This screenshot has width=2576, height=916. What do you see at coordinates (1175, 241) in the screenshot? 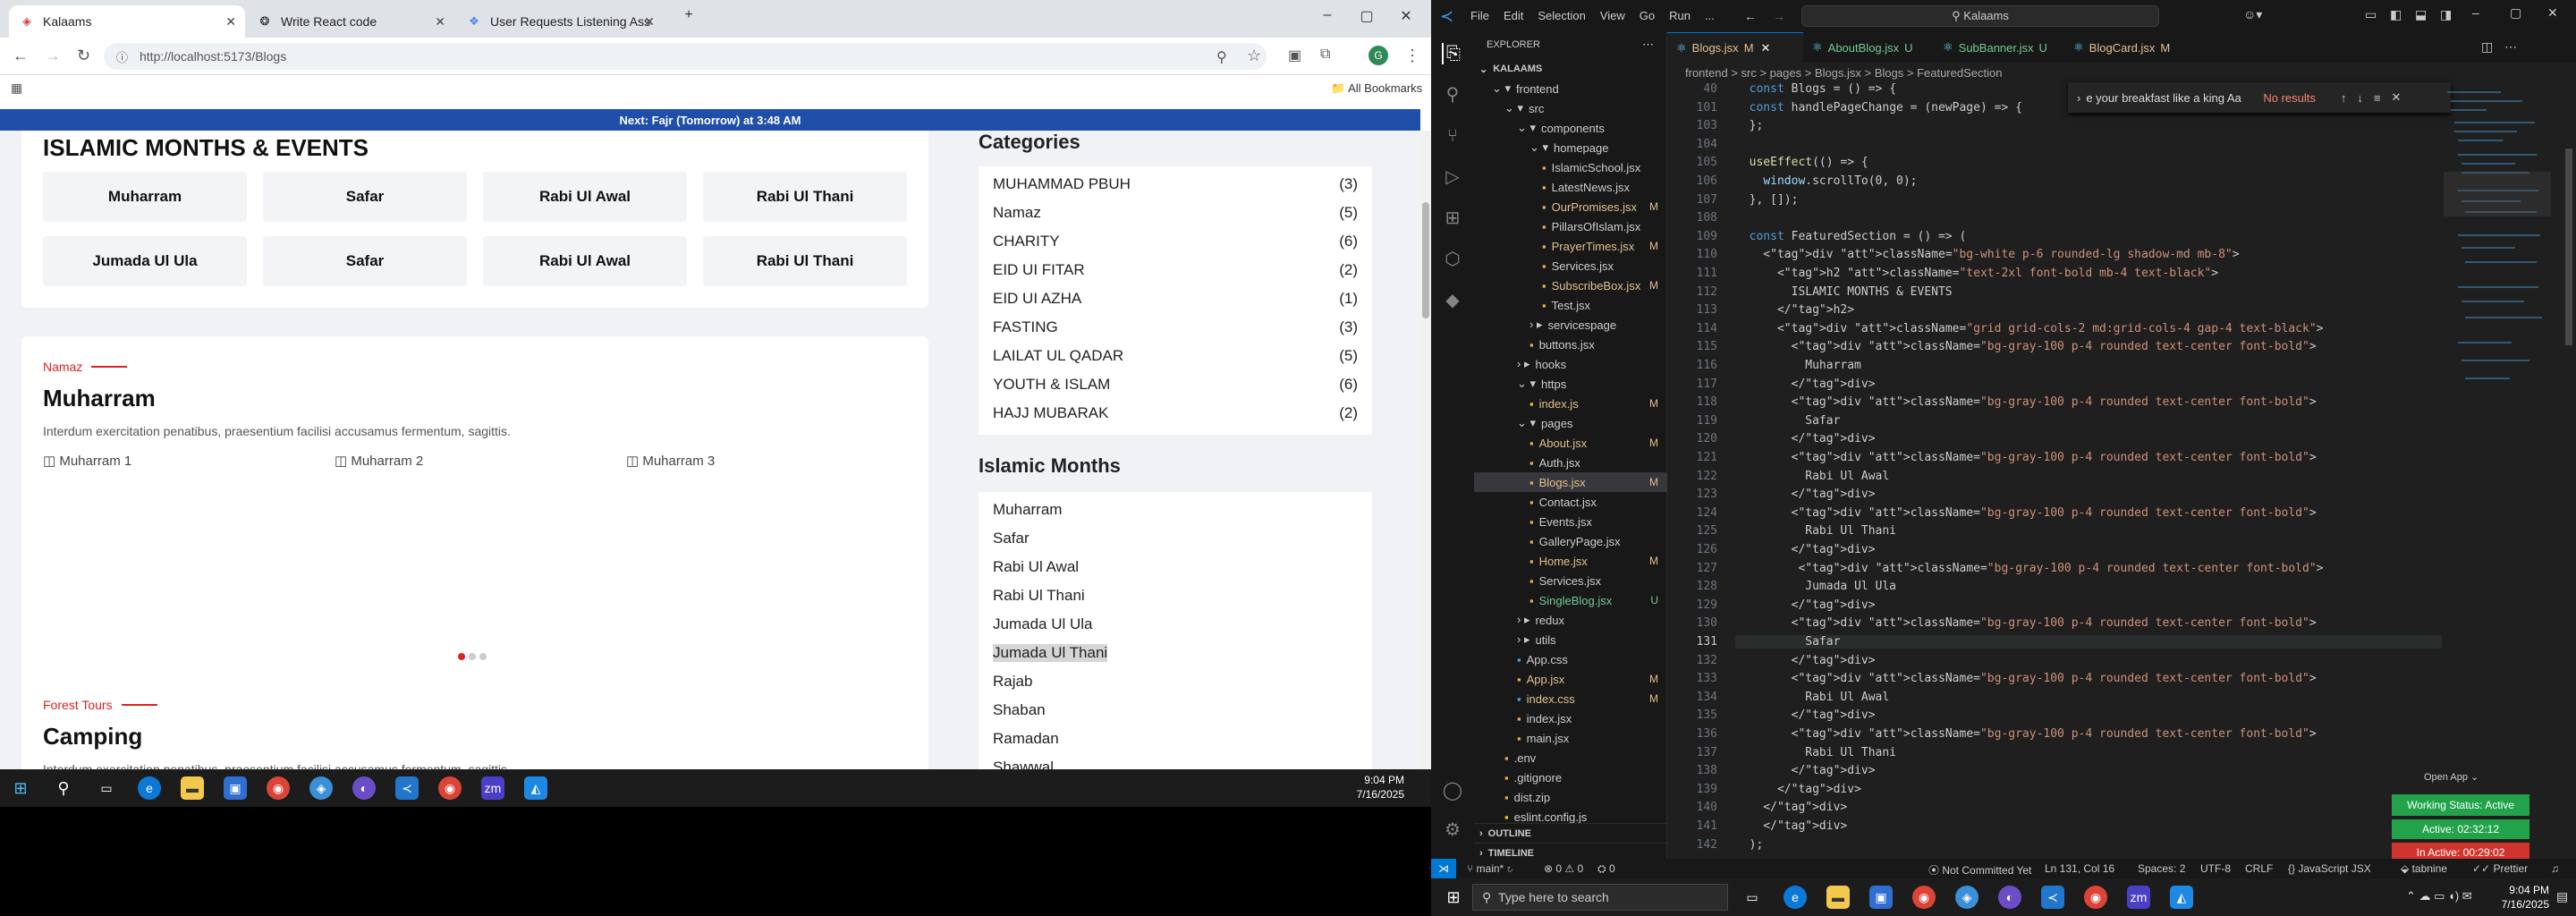
I see `category-item: CHARITY (6)` at bounding box center [1175, 241].